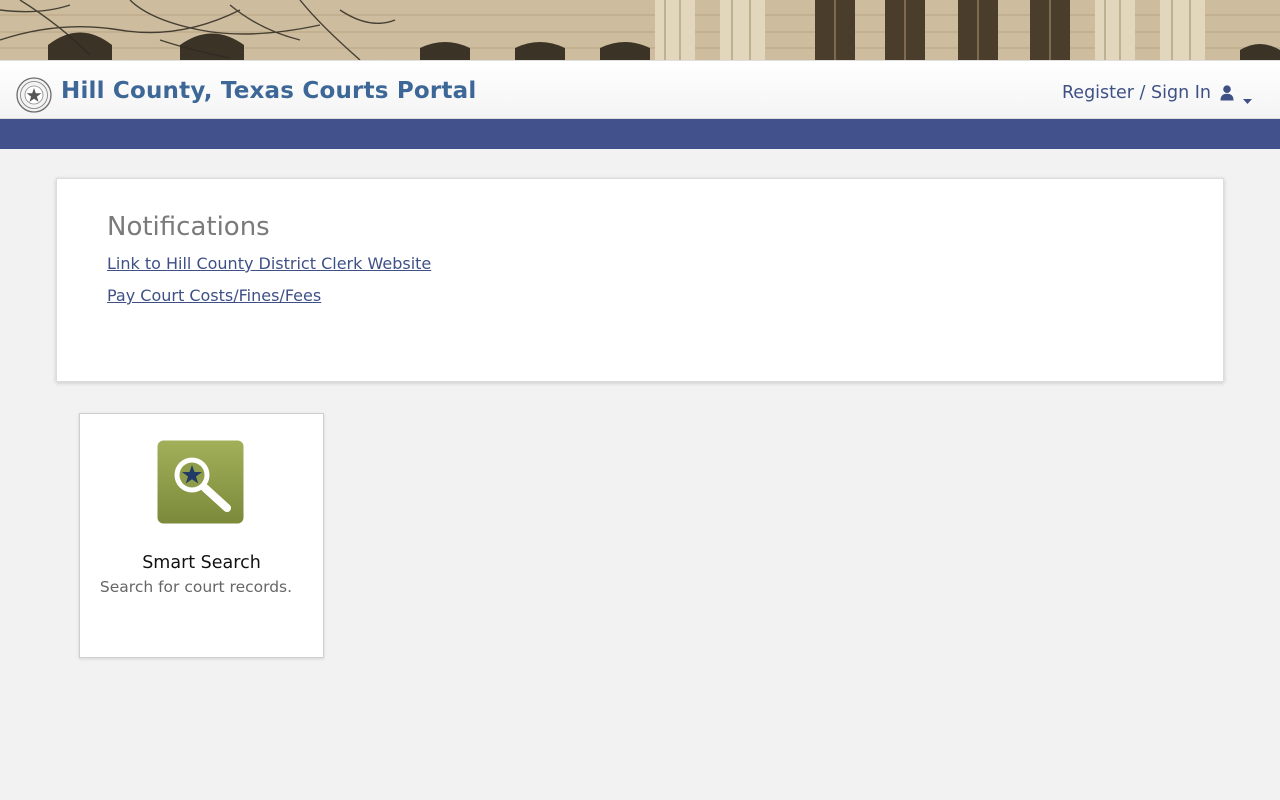  What do you see at coordinates (1227, 93) in the screenshot?
I see `user-icon` at bounding box center [1227, 93].